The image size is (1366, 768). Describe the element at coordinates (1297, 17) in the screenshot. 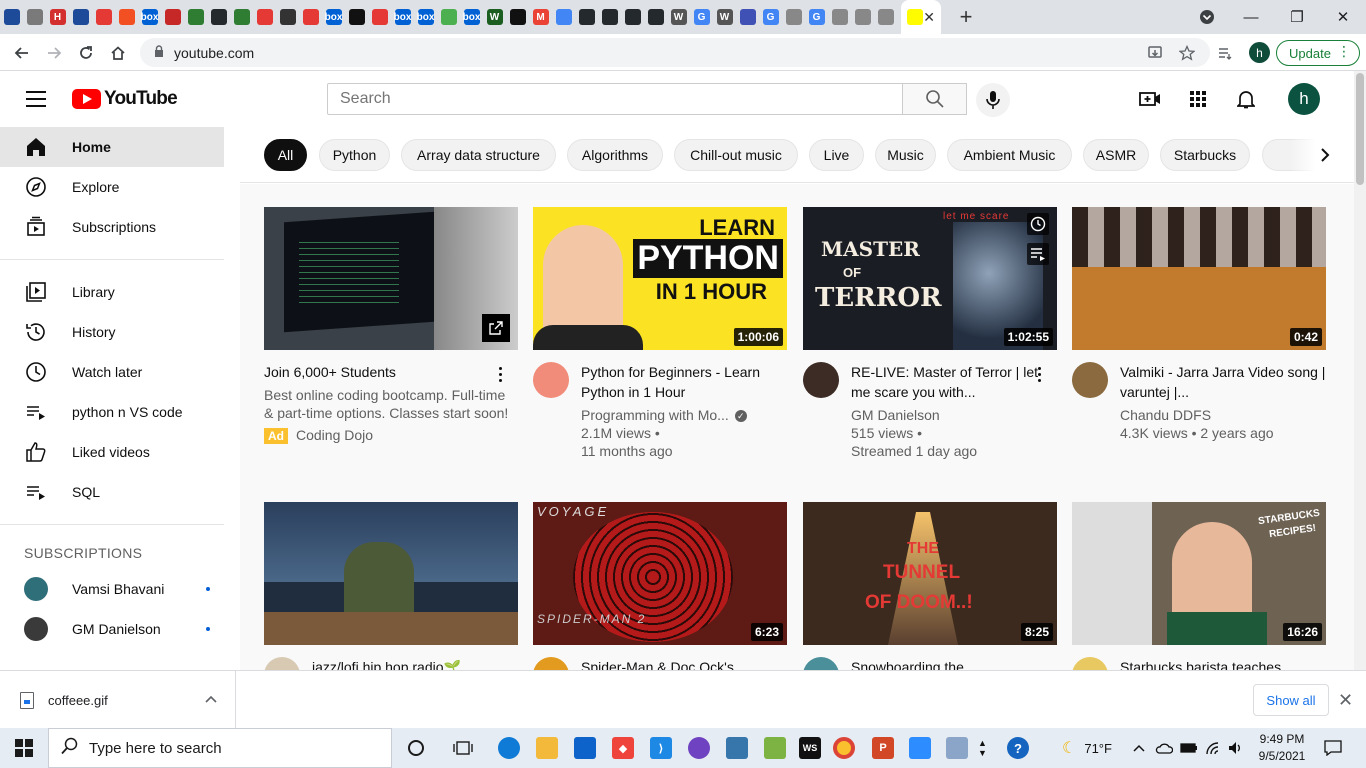

I see `maximize-button: ❐` at that location.